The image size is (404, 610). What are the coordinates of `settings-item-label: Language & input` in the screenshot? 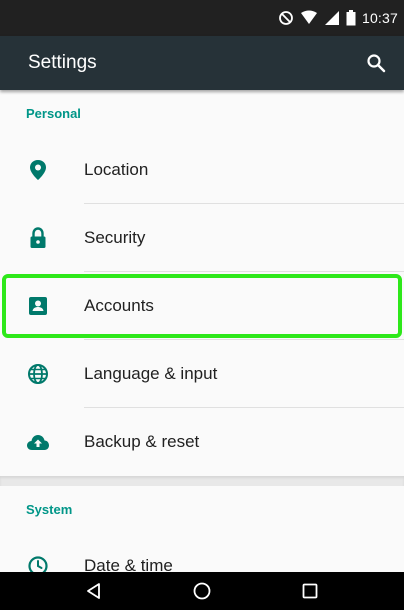 It's located at (151, 373).